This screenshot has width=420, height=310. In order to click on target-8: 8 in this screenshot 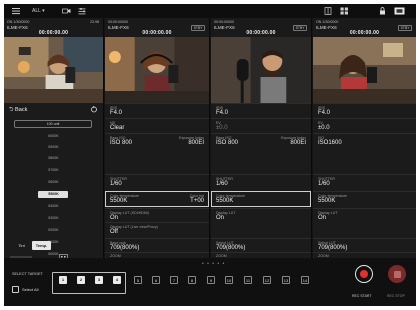, I will do `click(192, 280)`.